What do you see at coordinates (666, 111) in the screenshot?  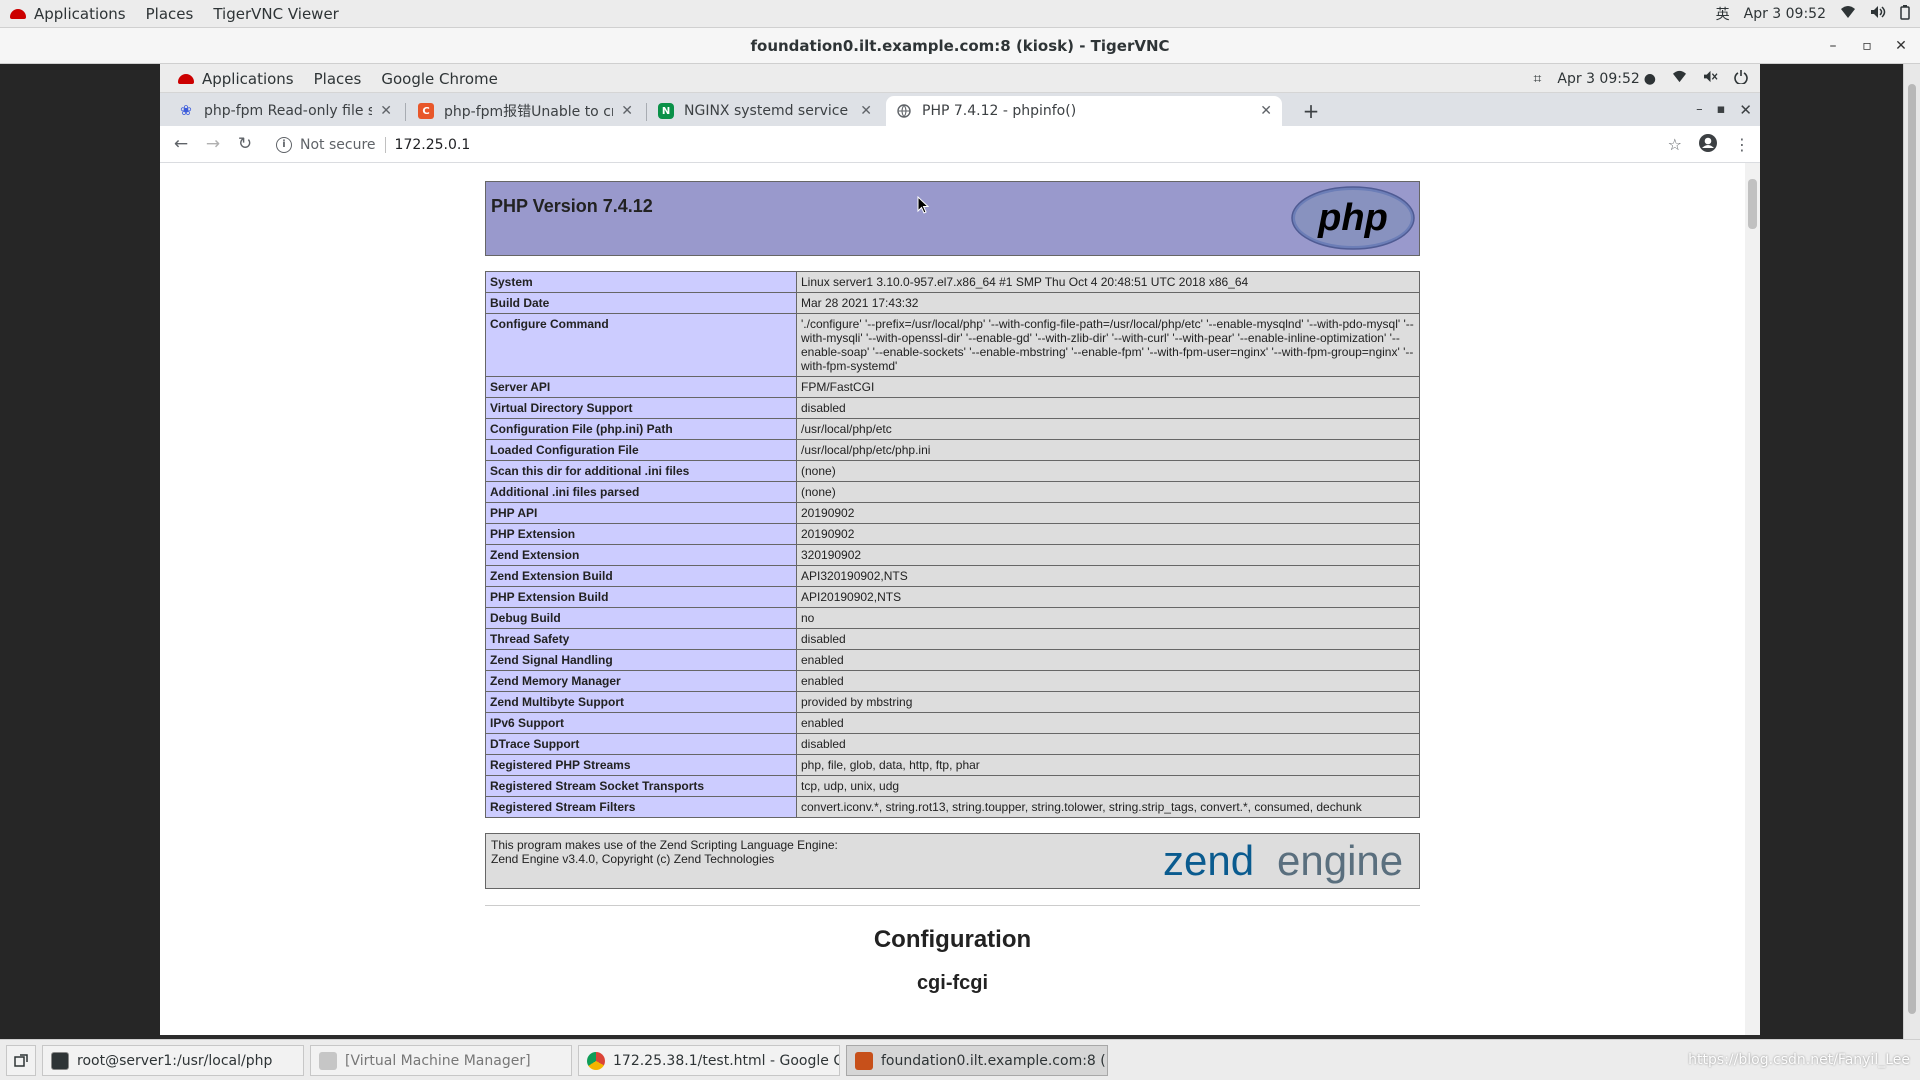 I see `nginx-icon: N` at bounding box center [666, 111].